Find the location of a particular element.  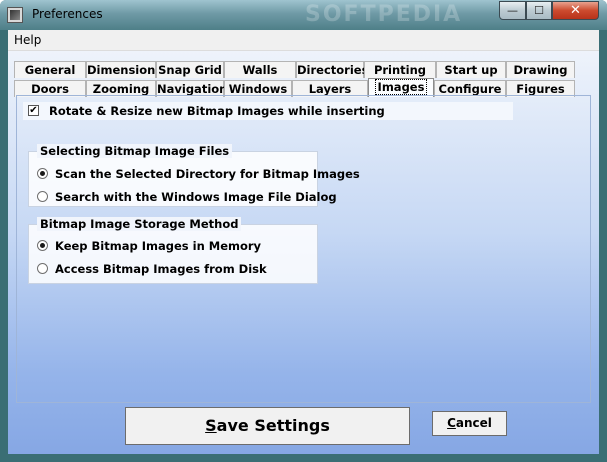

save-label: ave Settings is located at coordinates (273, 425).